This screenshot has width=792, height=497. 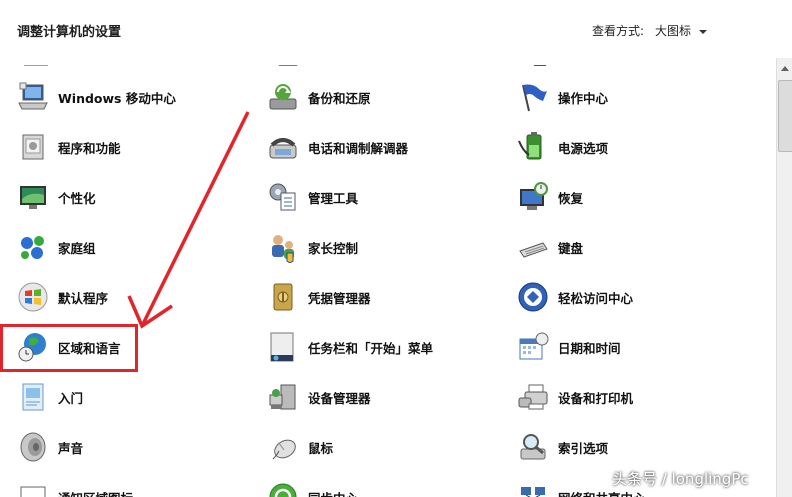 I want to click on chevron-up-icon, so click(x=784, y=68).